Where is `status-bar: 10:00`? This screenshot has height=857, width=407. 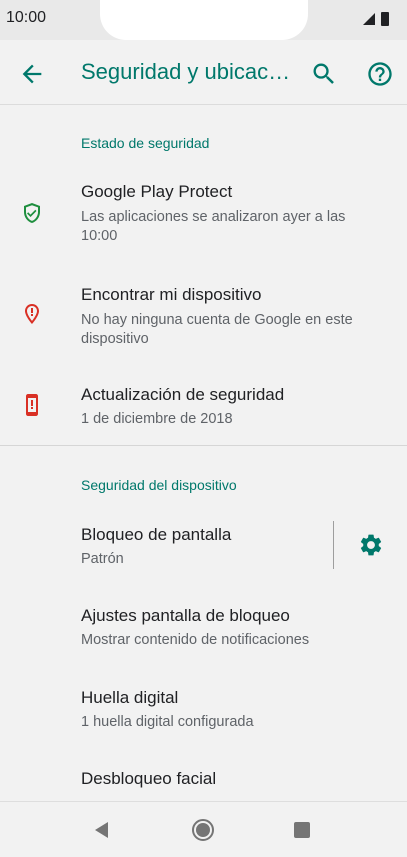 status-bar: 10:00 is located at coordinates (203, 20).